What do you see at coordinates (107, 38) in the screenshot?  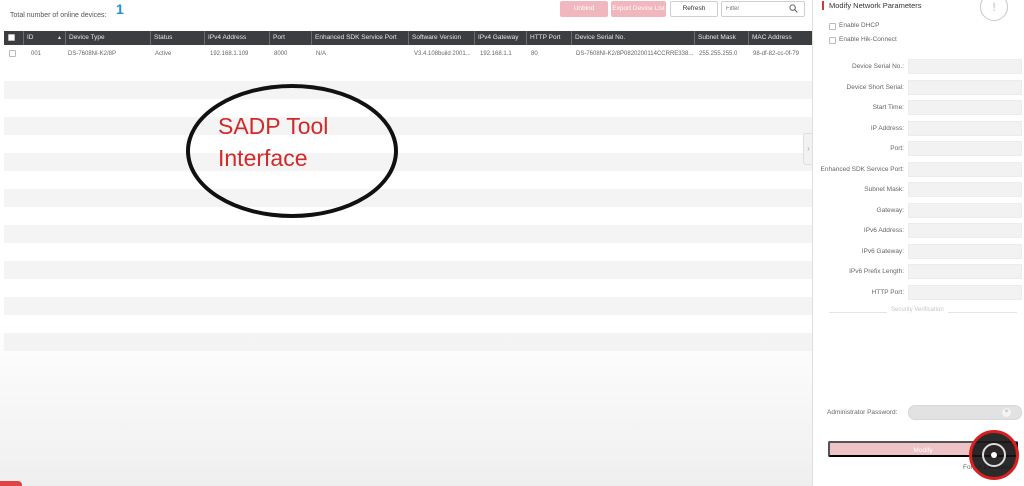 I see `column-header-device-type: Device Type` at bounding box center [107, 38].